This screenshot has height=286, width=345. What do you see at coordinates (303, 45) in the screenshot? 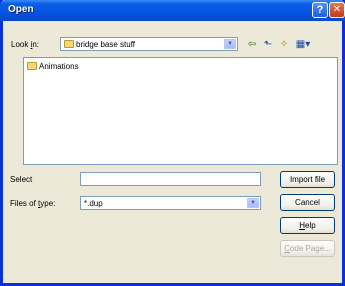
I see `view-menu-icon: ▦▾` at bounding box center [303, 45].